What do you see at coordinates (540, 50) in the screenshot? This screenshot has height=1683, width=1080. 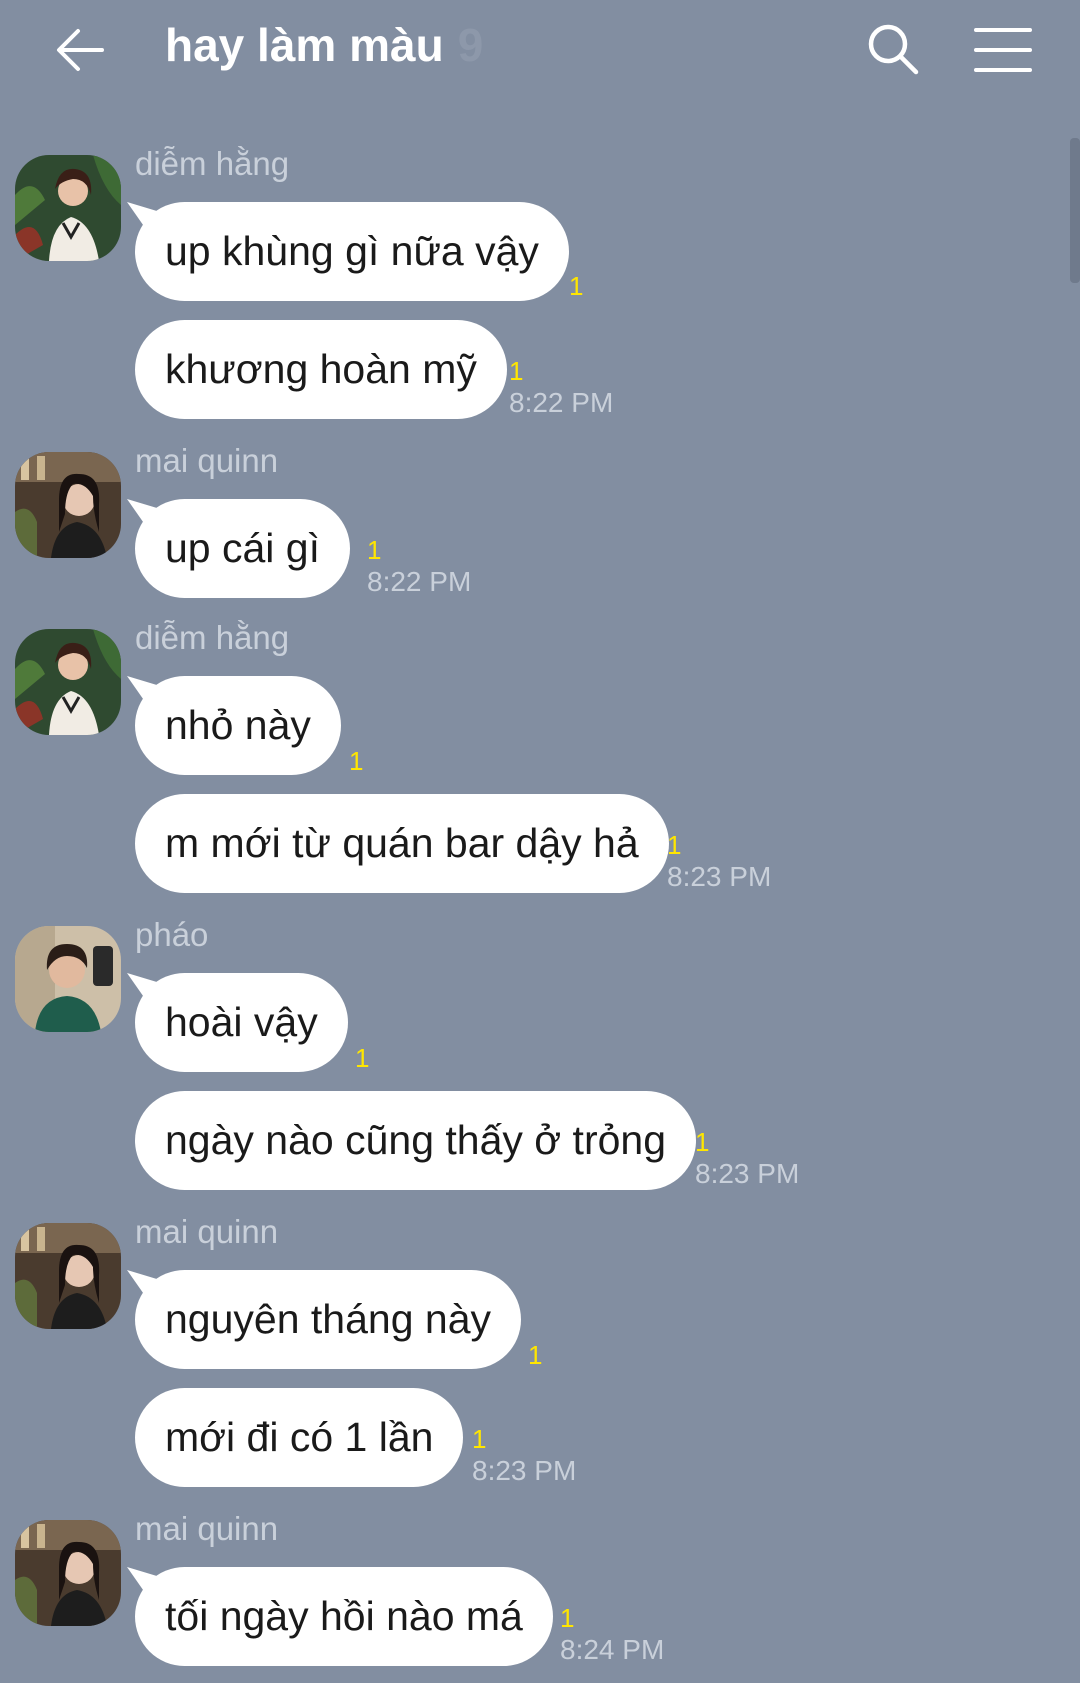 I see `chat-header: hay làm màu 9` at bounding box center [540, 50].